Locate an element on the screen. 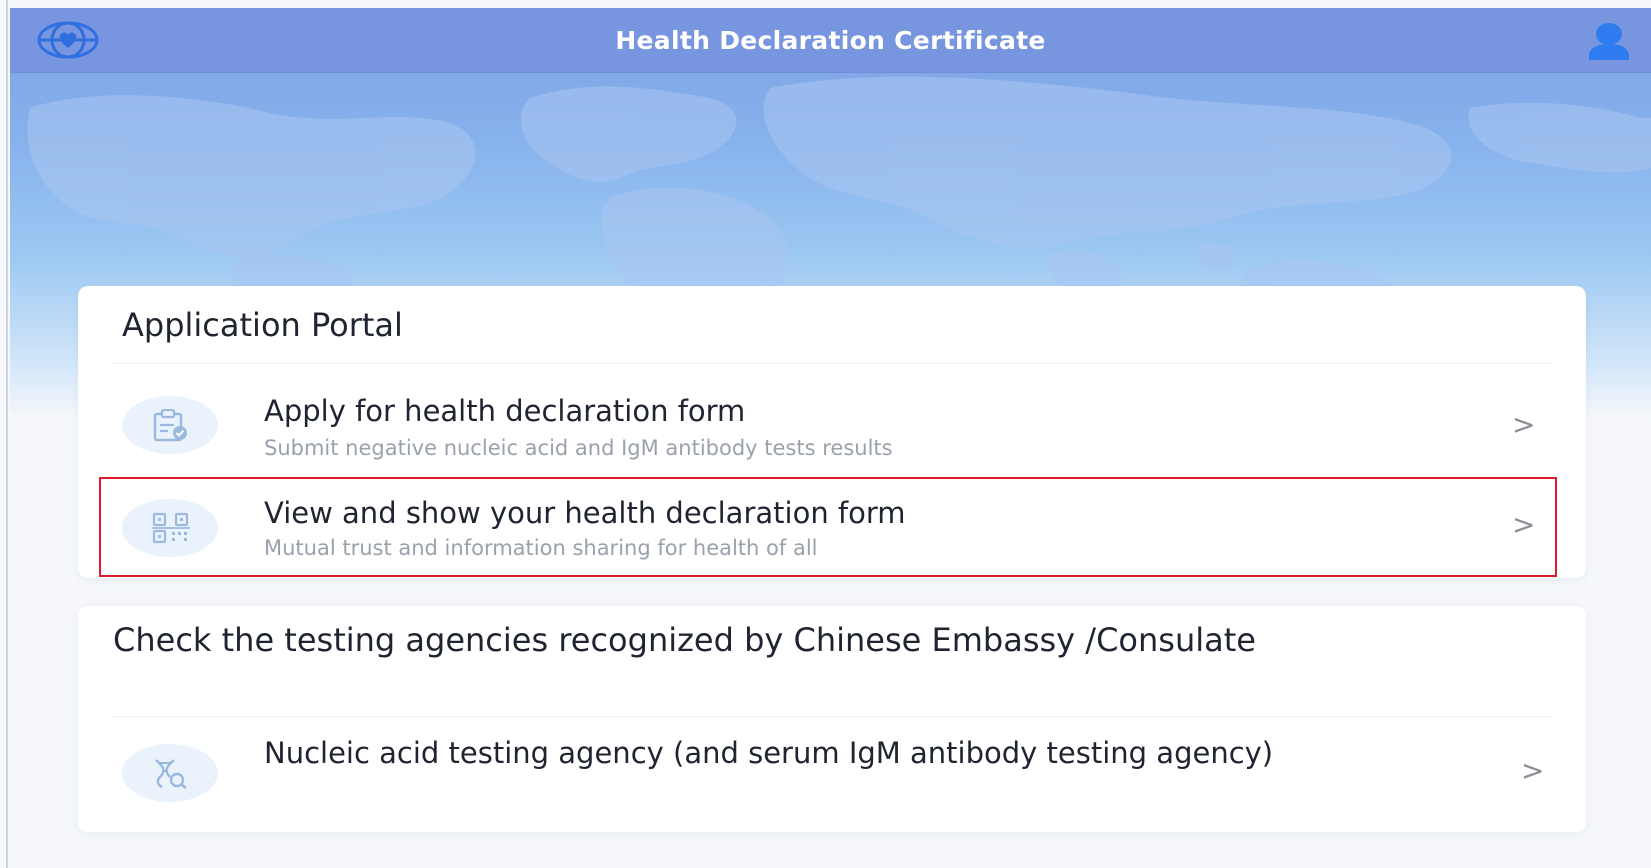  dna-search-icon is located at coordinates (171, 774).